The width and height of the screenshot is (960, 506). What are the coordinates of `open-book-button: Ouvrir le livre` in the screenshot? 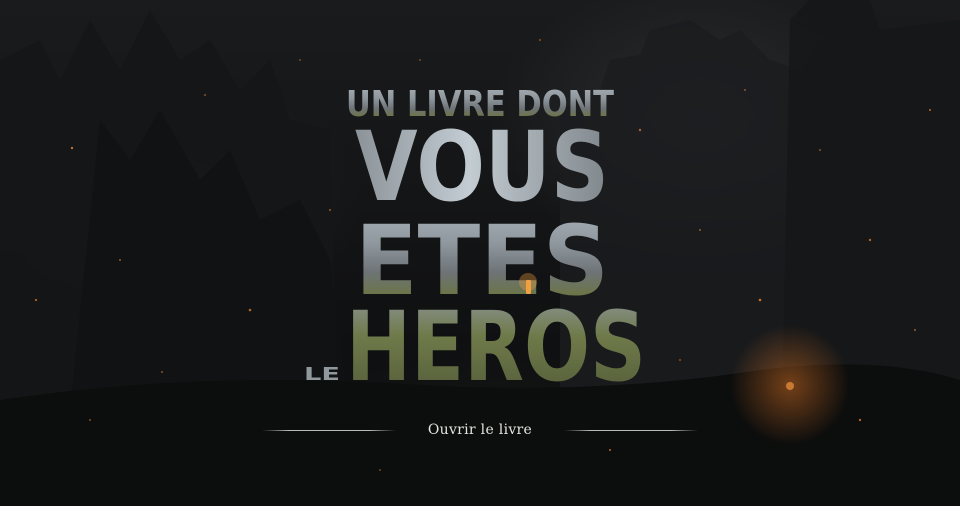 It's located at (480, 430).